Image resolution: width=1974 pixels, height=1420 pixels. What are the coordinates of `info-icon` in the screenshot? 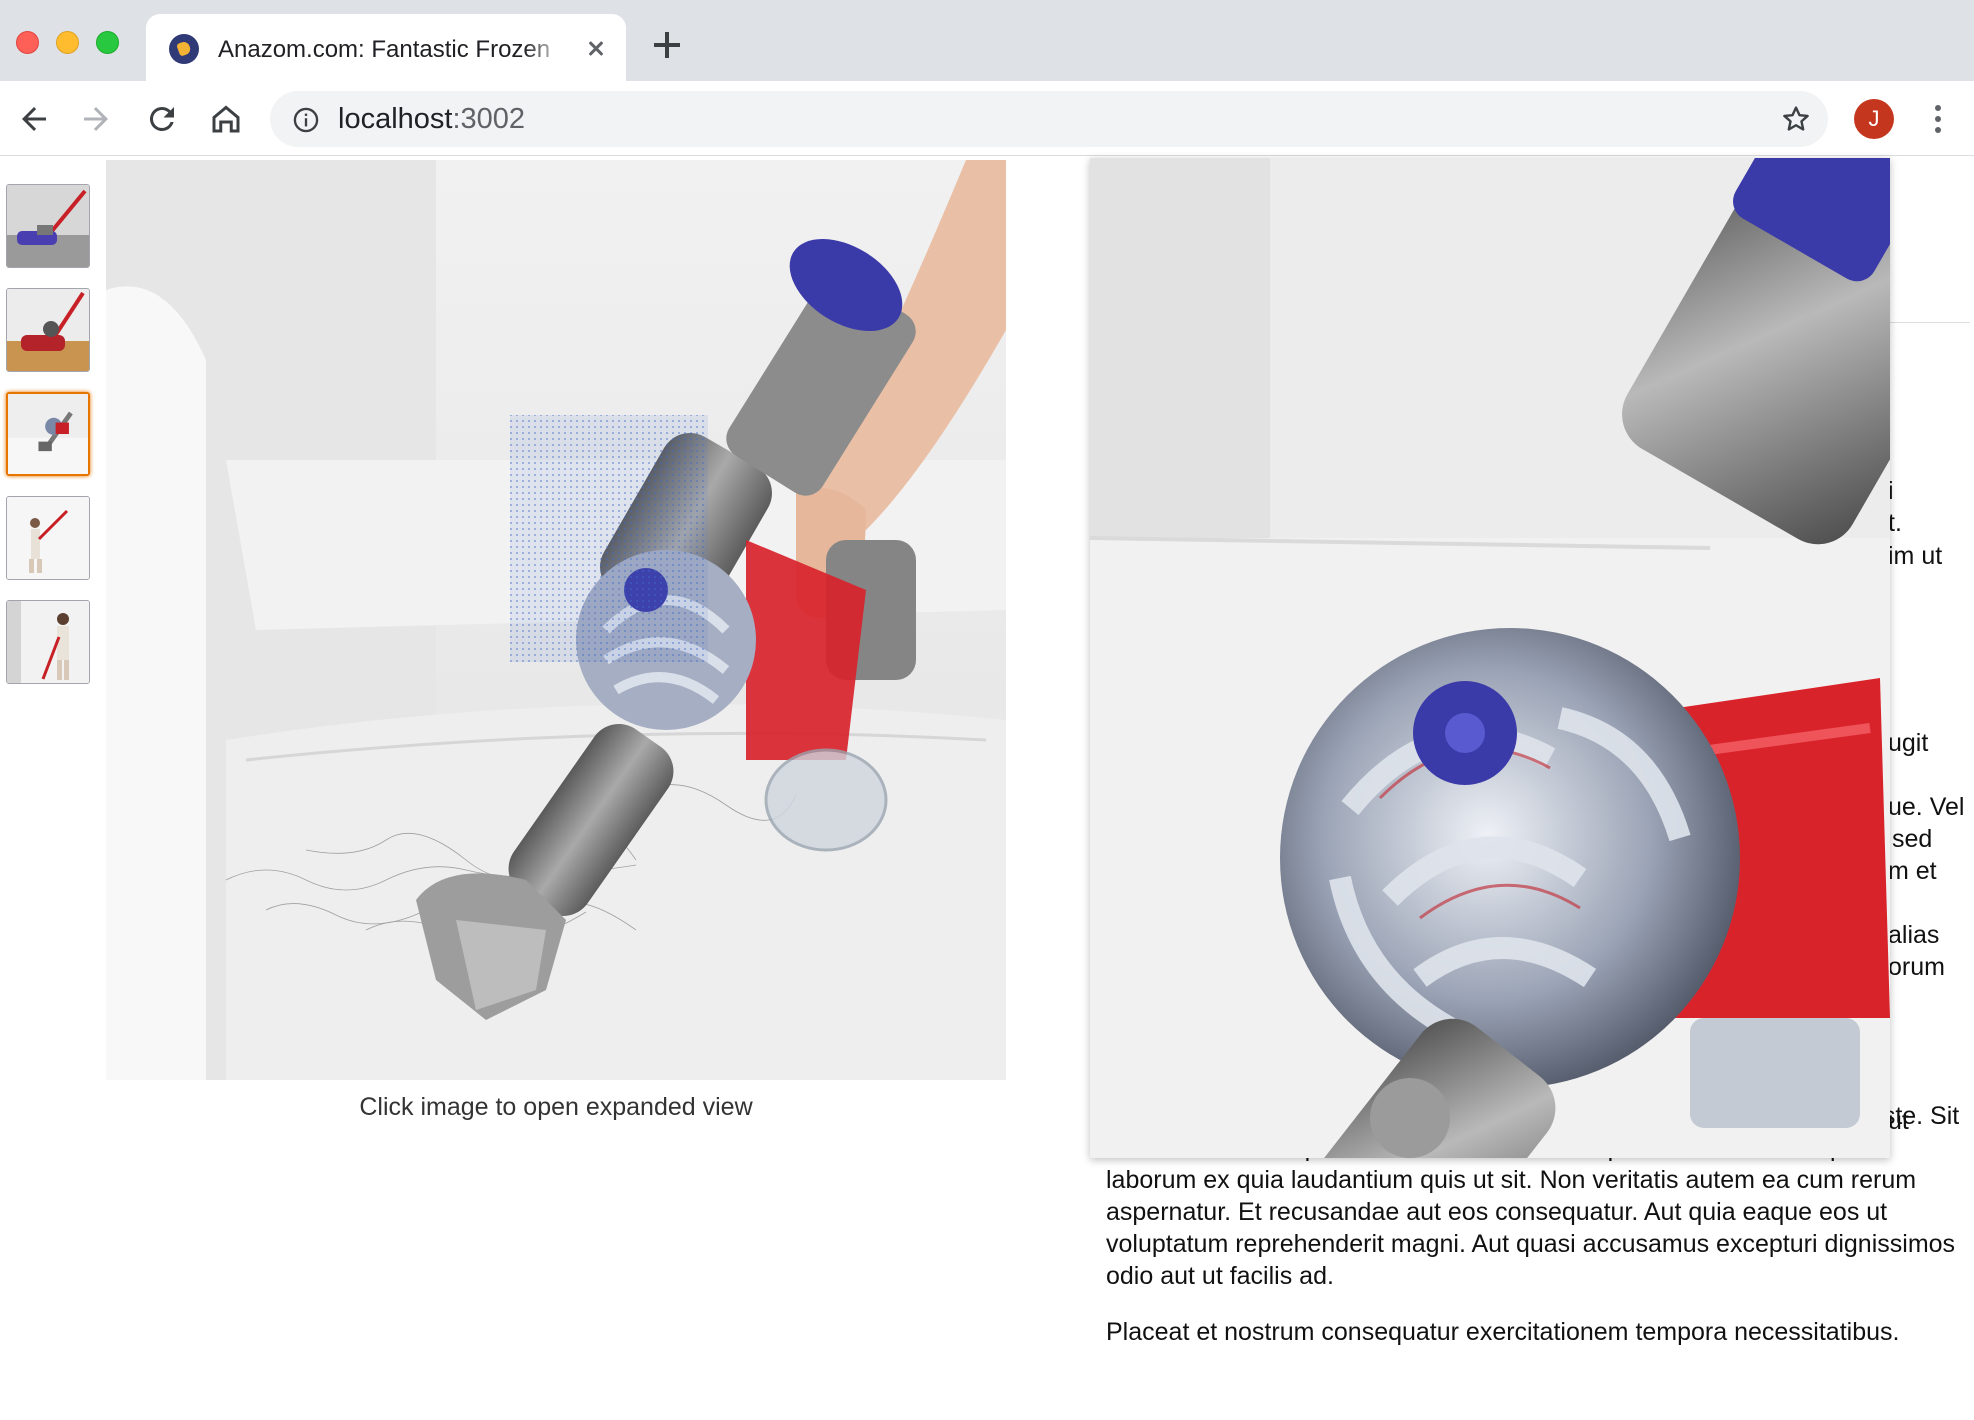 It's located at (306, 120).